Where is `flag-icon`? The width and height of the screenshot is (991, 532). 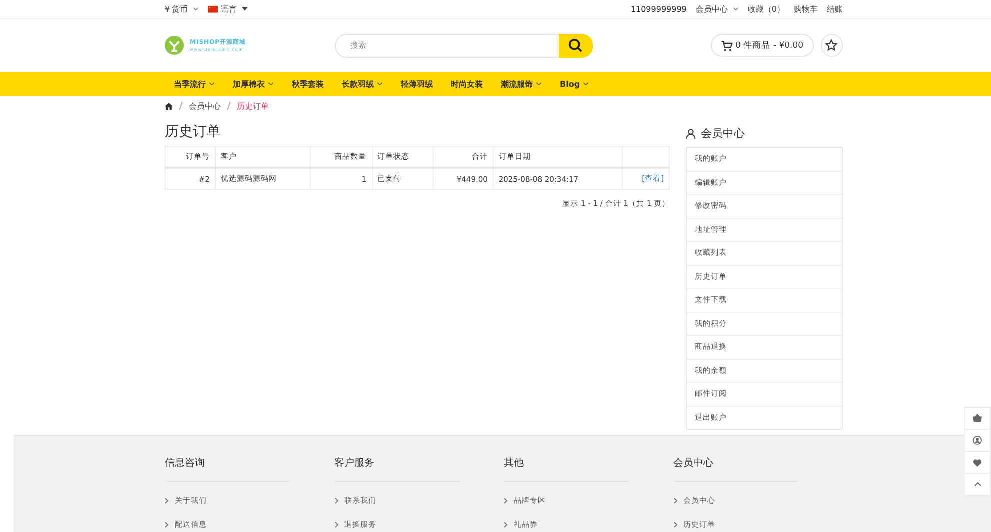
flag-icon is located at coordinates (213, 9).